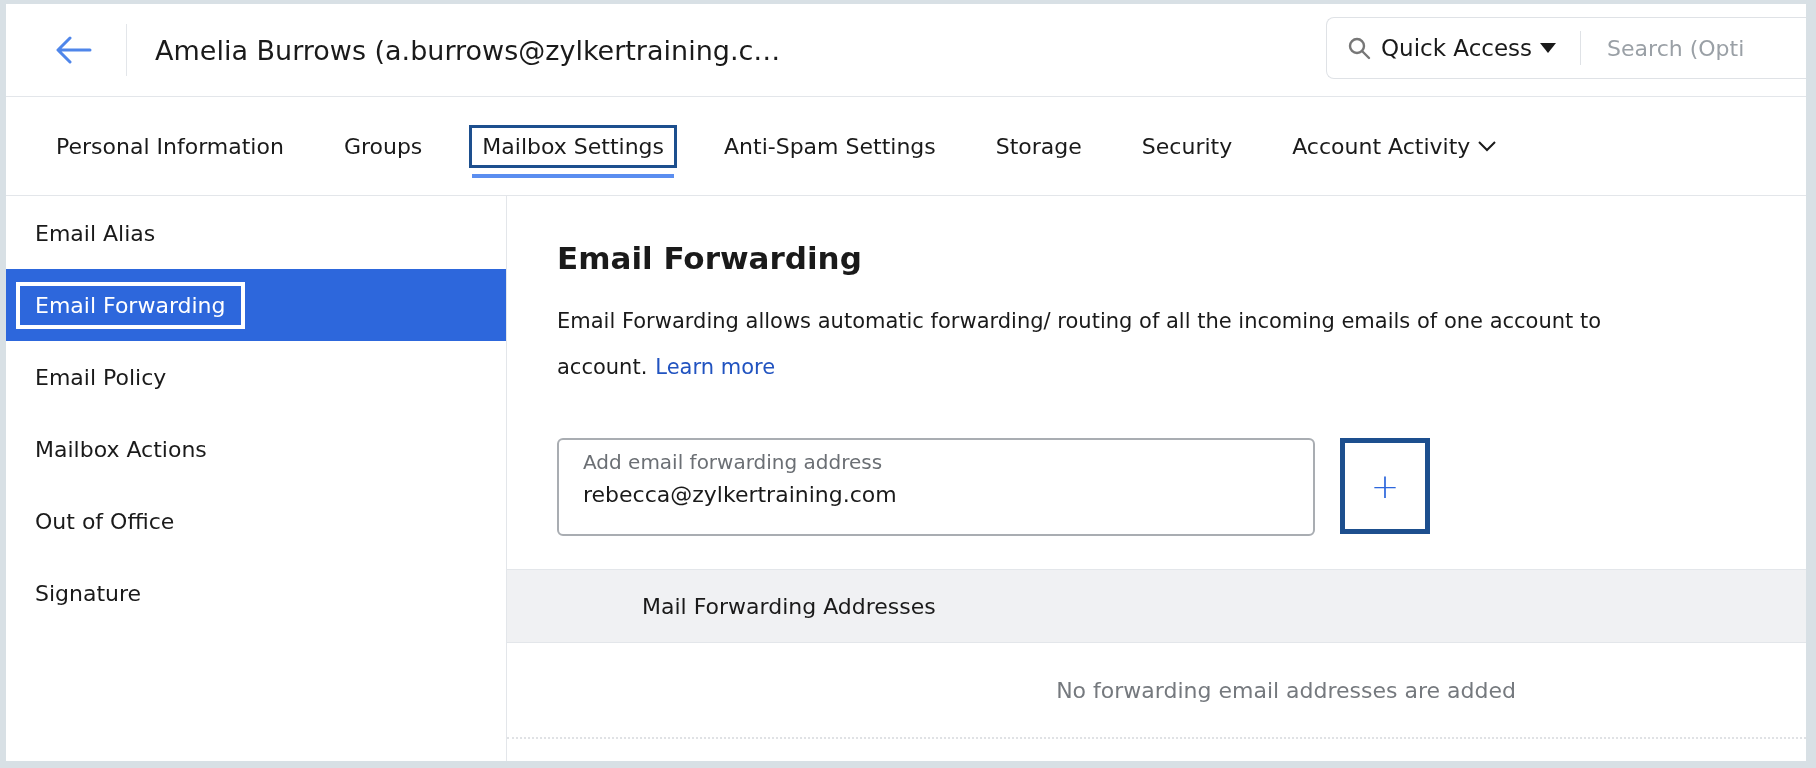  Describe the element at coordinates (936, 487) in the screenshot. I see `forwarding-address-field: Add email forwarding address rebecca@zylkertraining.com` at that location.